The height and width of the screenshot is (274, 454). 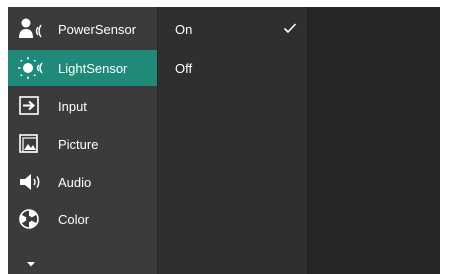 What do you see at coordinates (75, 182) in the screenshot?
I see `menu-item-label: Audio` at bounding box center [75, 182].